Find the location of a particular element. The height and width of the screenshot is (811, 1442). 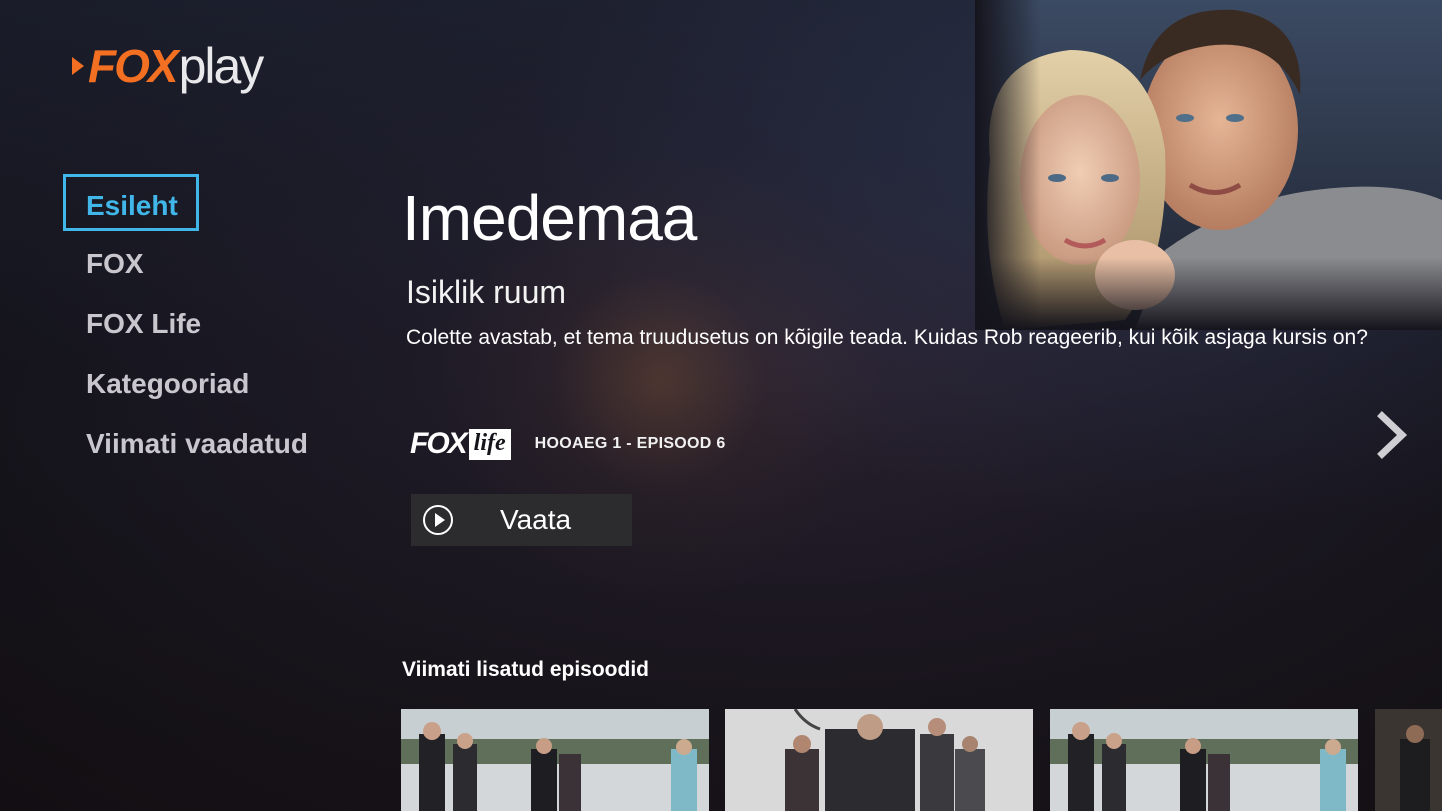

logo-play-text: play is located at coordinates (221, 66).